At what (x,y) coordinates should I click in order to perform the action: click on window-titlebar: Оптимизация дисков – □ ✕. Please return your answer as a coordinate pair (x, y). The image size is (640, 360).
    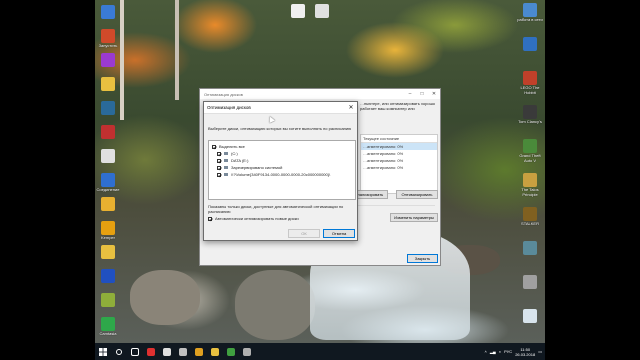
    Looking at the image, I should click on (320, 94).